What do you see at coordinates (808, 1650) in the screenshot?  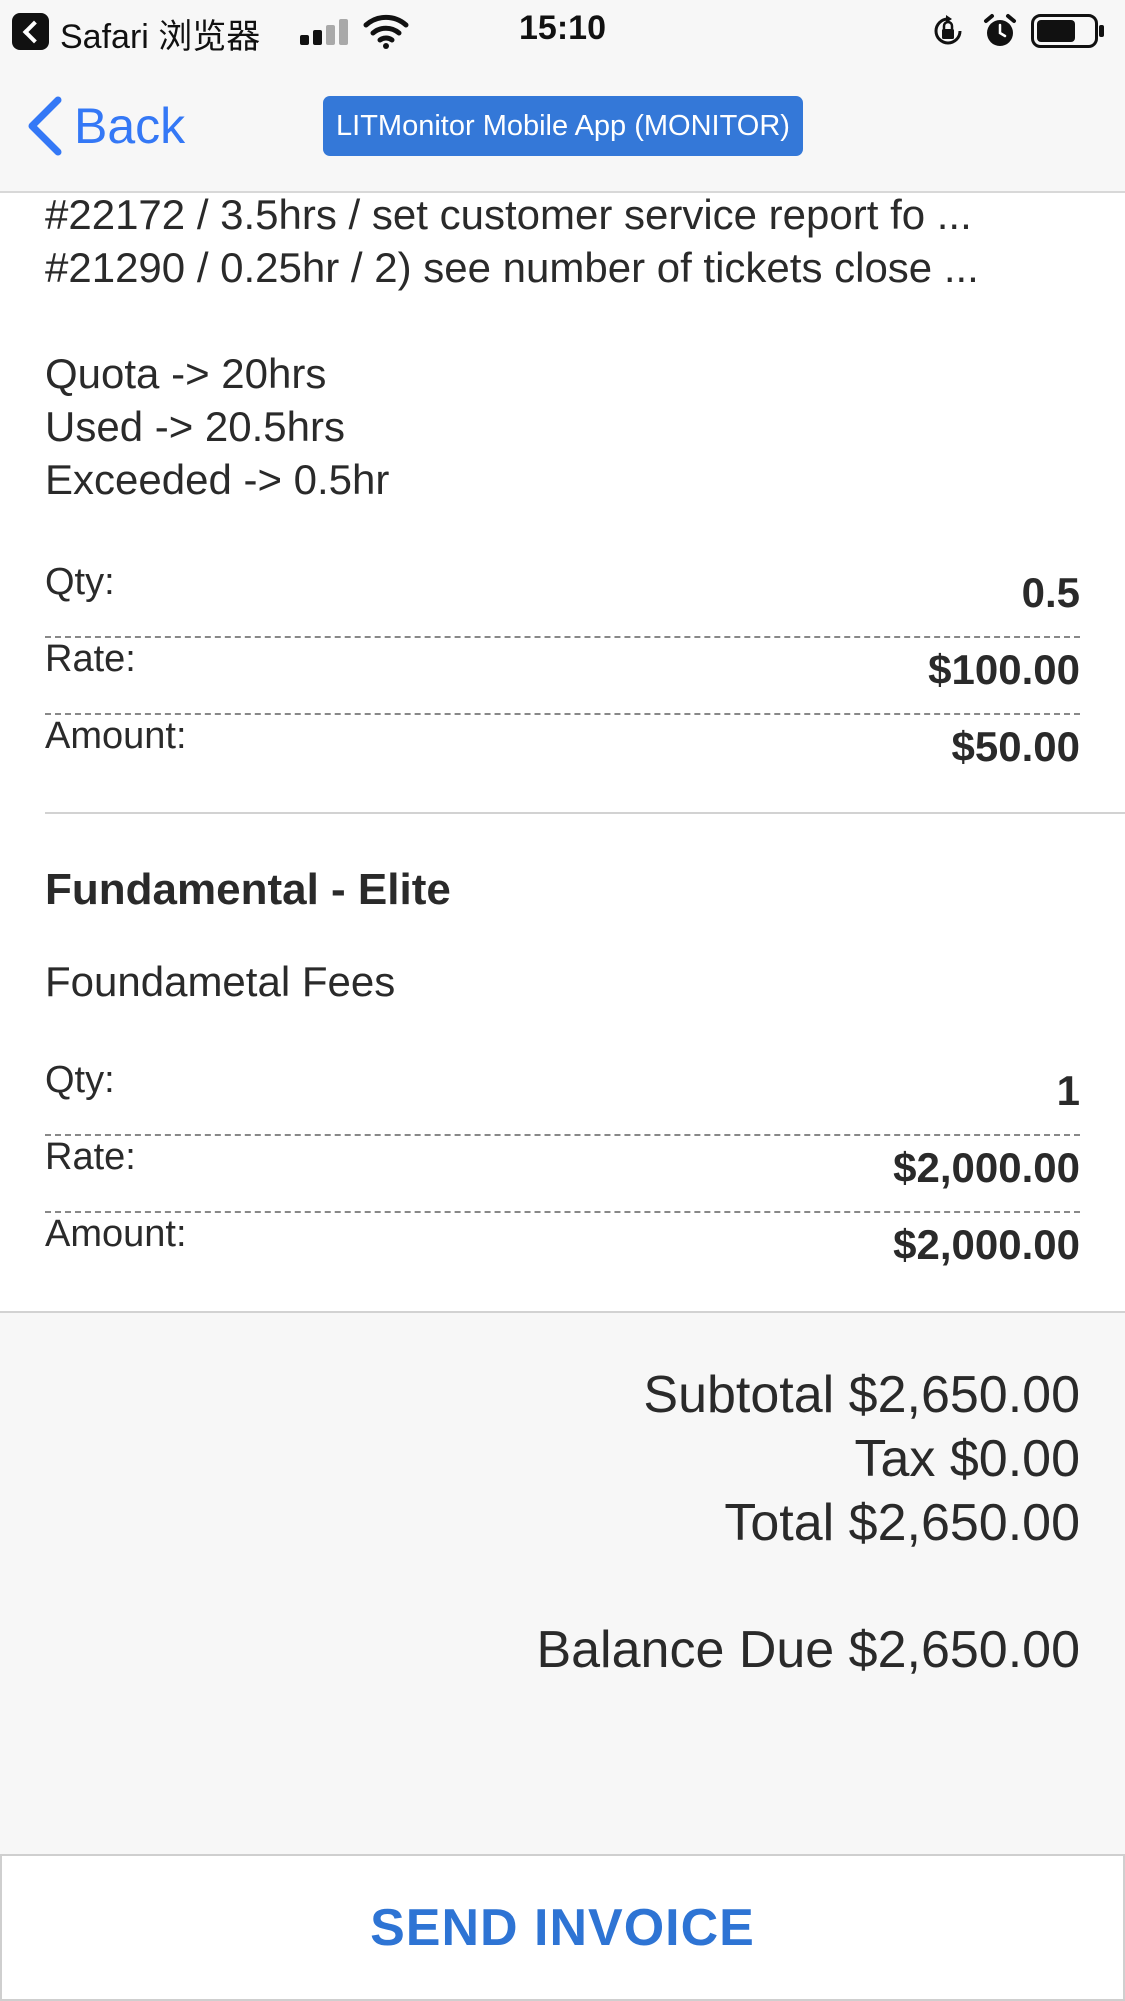 I see `balance-due: Balance Due $2,650.00` at bounding box center [808, 1650].